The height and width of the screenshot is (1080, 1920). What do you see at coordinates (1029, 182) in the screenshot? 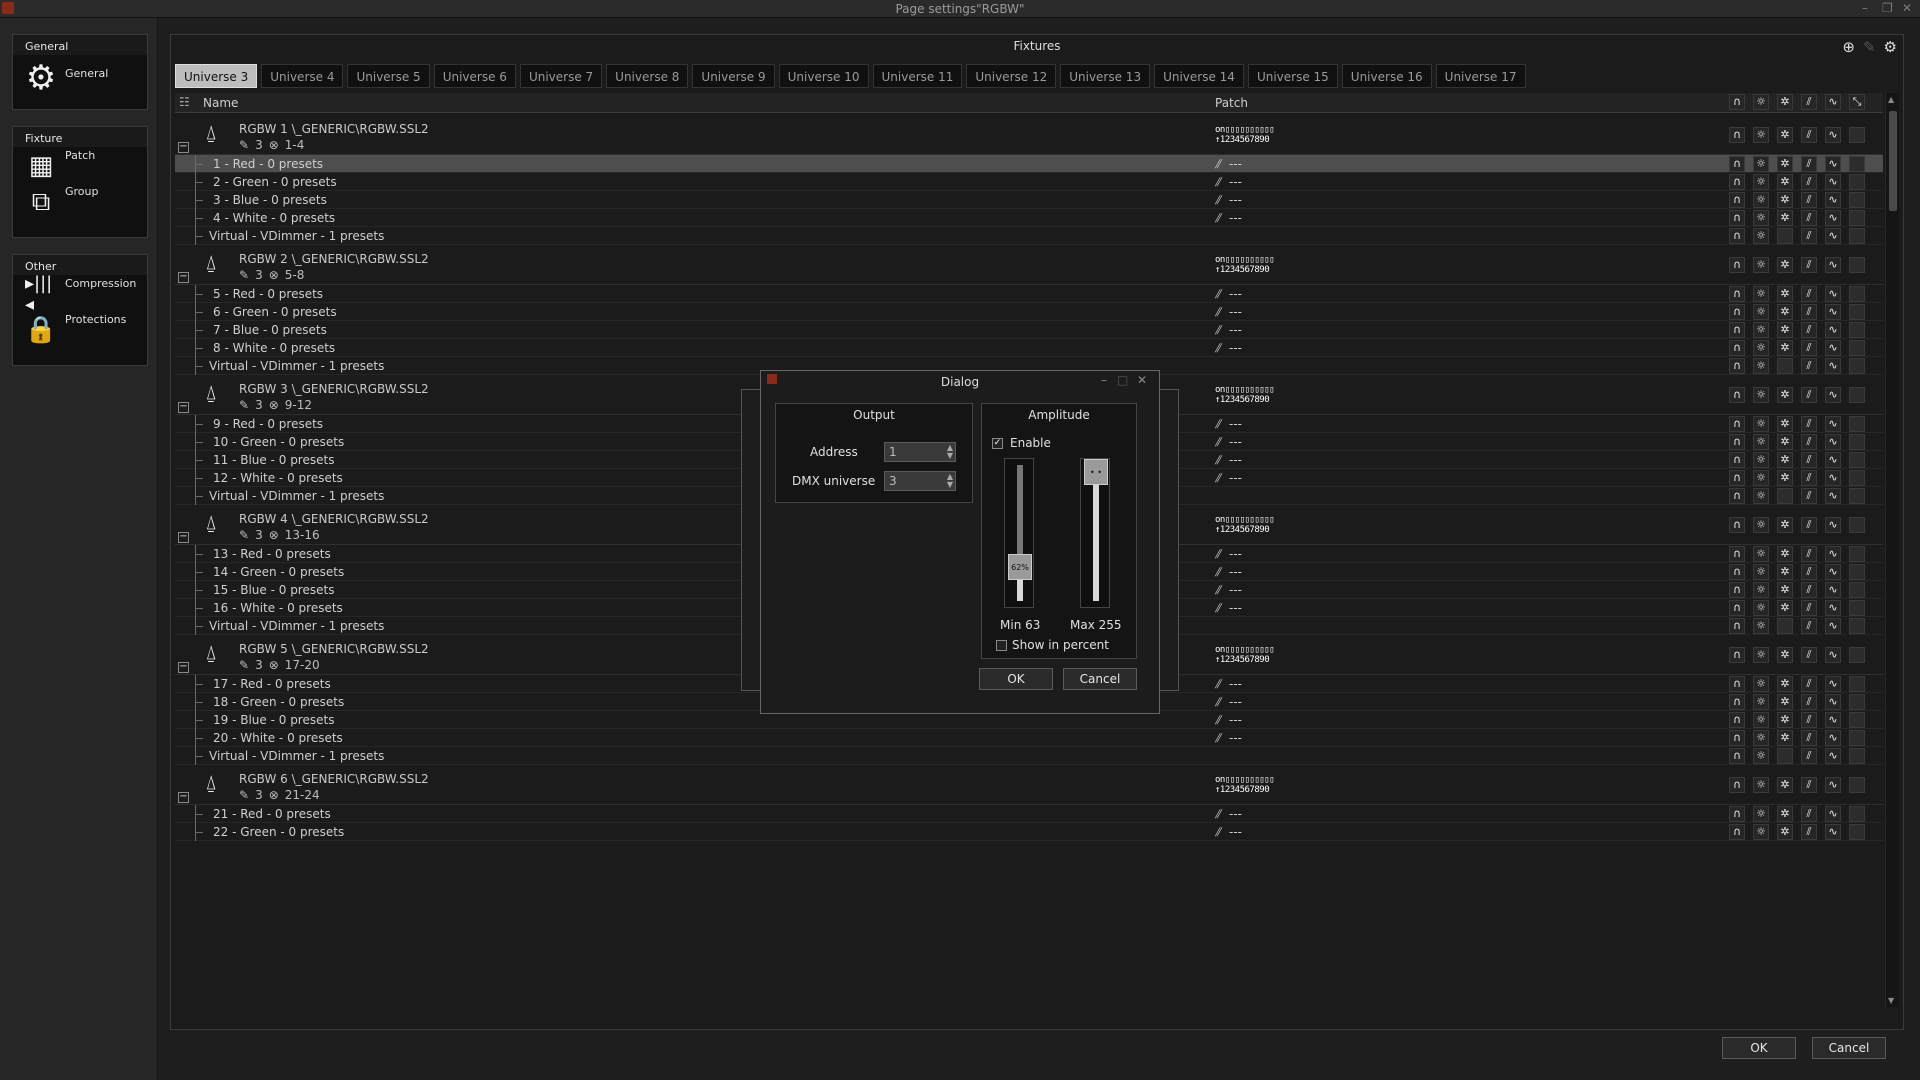
I see `channel-row: 2 - Green - 0 presets ⫽ --- ∩ ☼ ✲ ⫽ ∿` at bounding box center [1029, 182].